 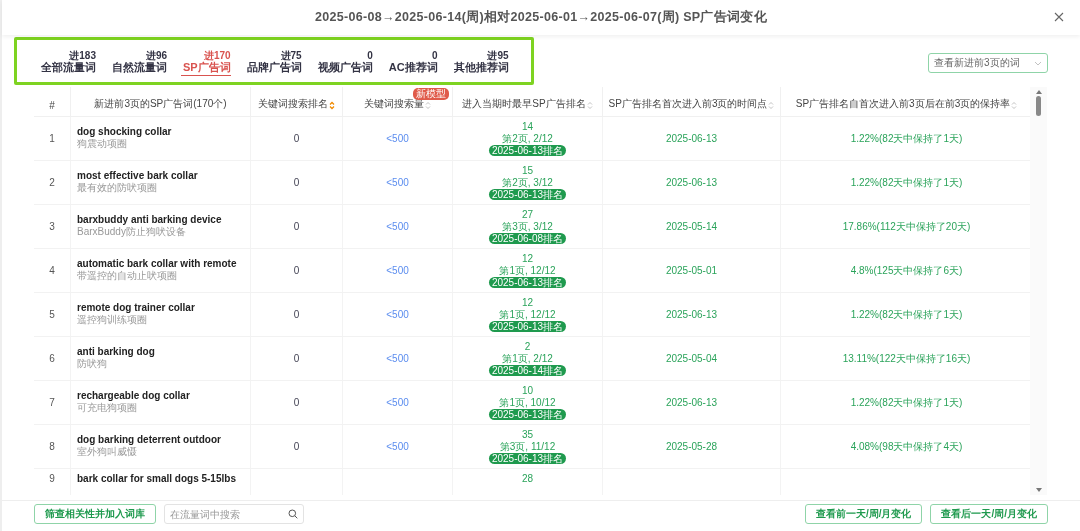 I want to click on keyword: anti barking dog, so click(x=116, y=351).